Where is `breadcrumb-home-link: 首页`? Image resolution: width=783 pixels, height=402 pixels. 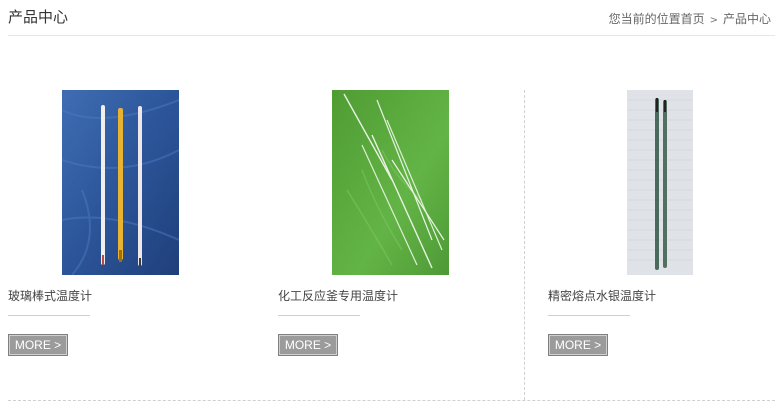
breadcrumb-home-link: 首页 is located at coordinates (693, 19).